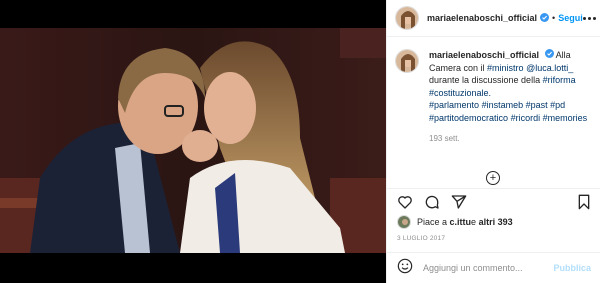  Describe the element at coordinates (570, 18) in the screenshot. I see `follow-button: Segui` at that location.